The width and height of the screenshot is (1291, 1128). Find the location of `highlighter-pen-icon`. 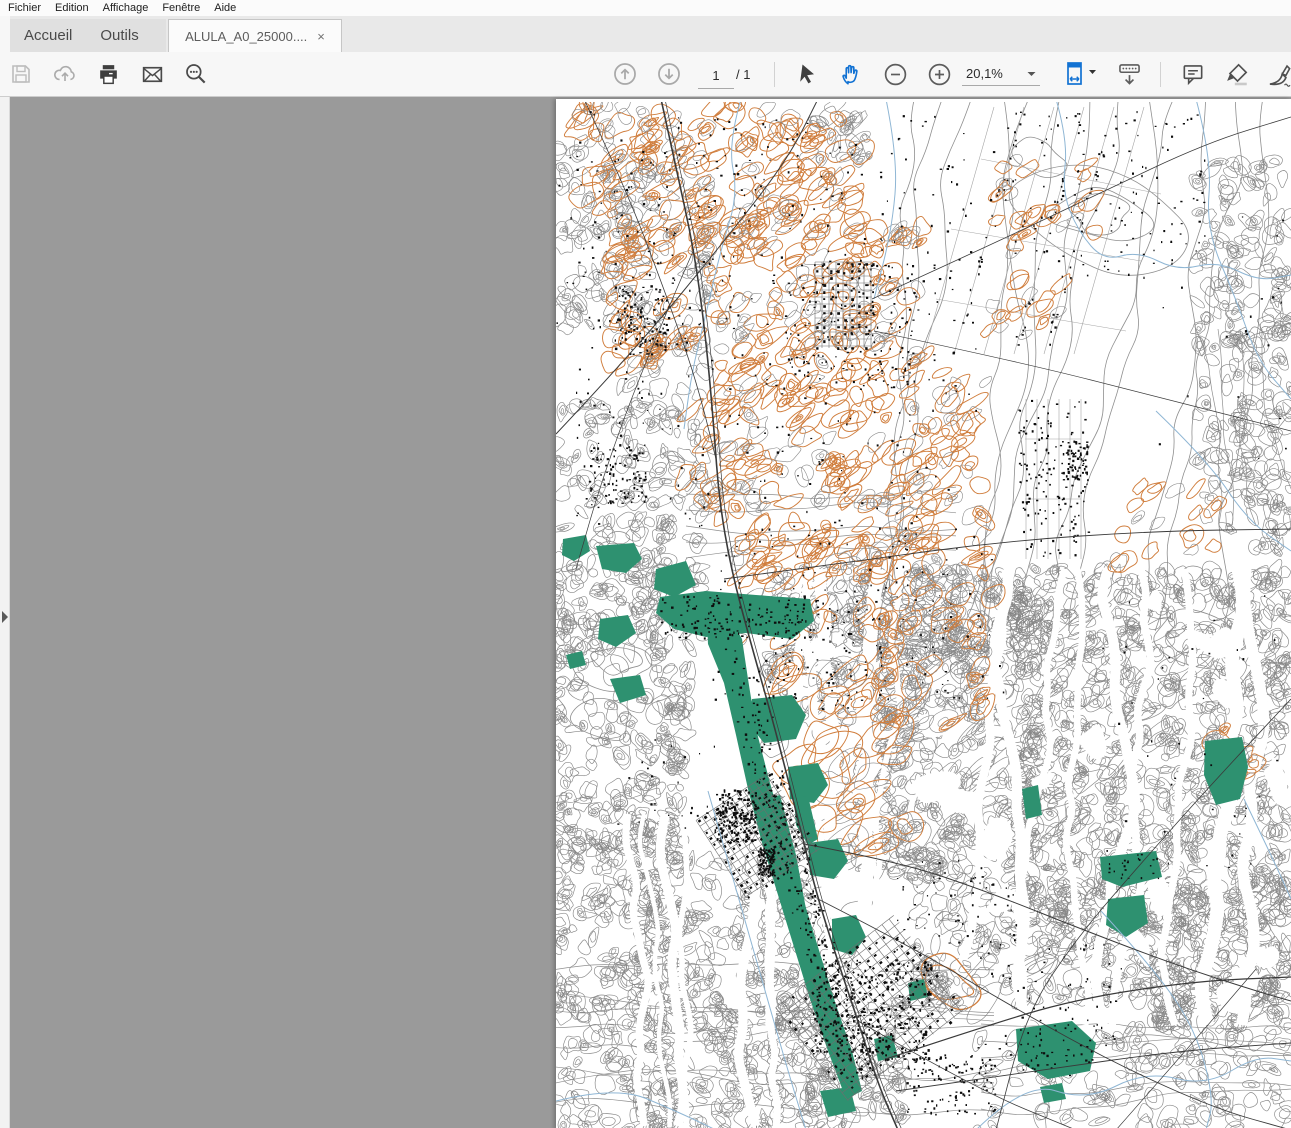

highlighter-pen-icon is located at coordinates (1237, 74).